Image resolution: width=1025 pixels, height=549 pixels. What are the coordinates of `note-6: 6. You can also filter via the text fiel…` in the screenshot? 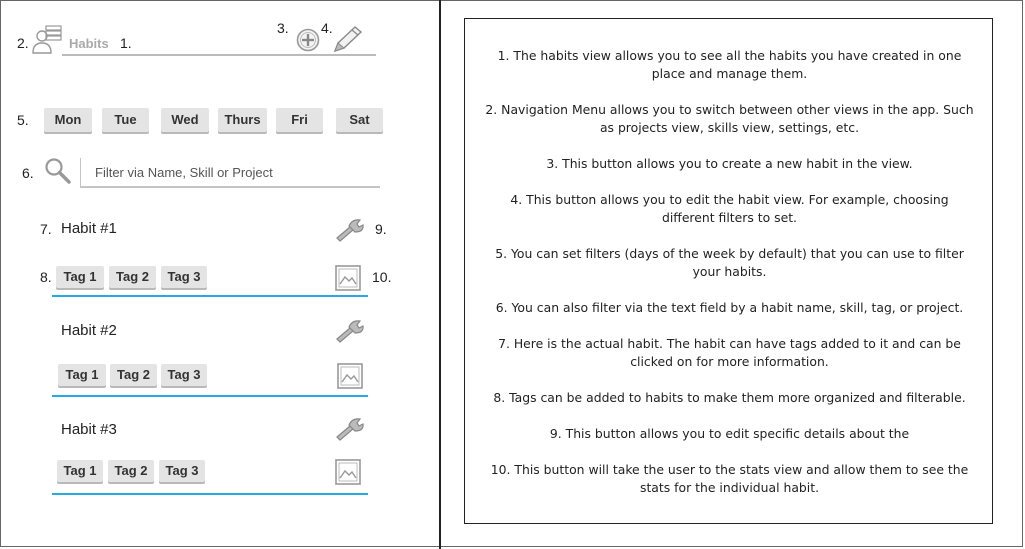 It's located at (729, 307).